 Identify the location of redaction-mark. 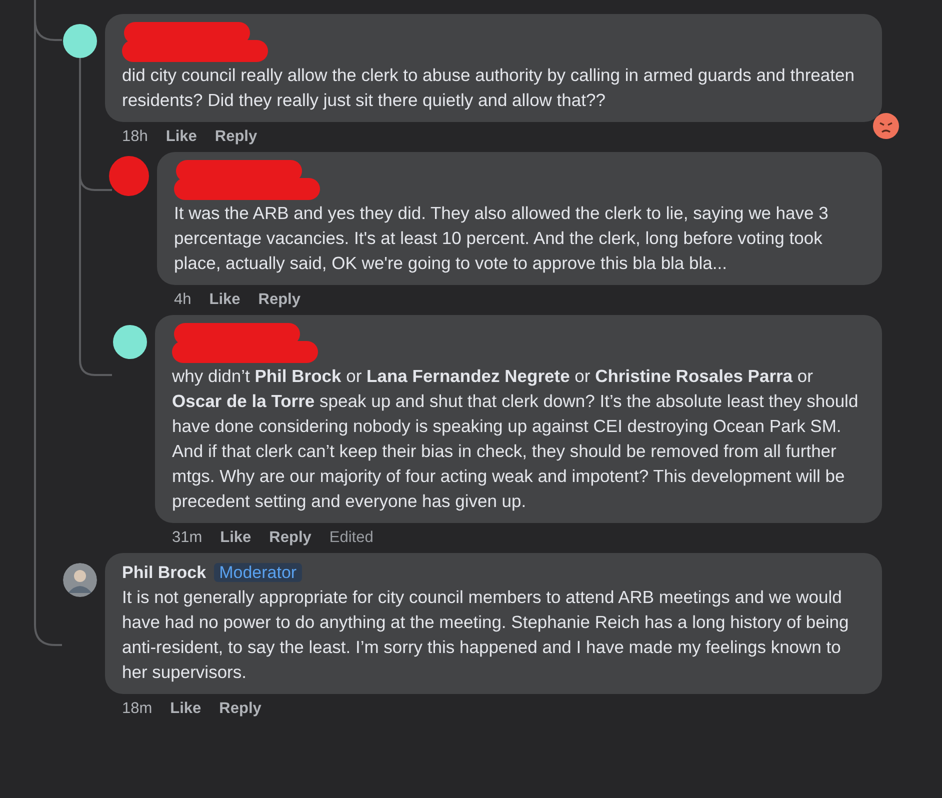
(129, 176).